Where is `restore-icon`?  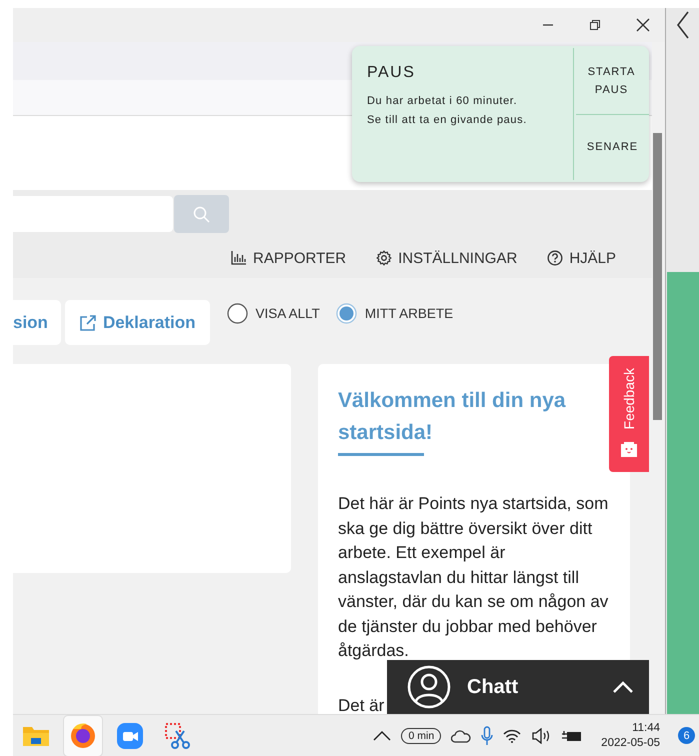 restore-icon is located at coordinates (595, 25).